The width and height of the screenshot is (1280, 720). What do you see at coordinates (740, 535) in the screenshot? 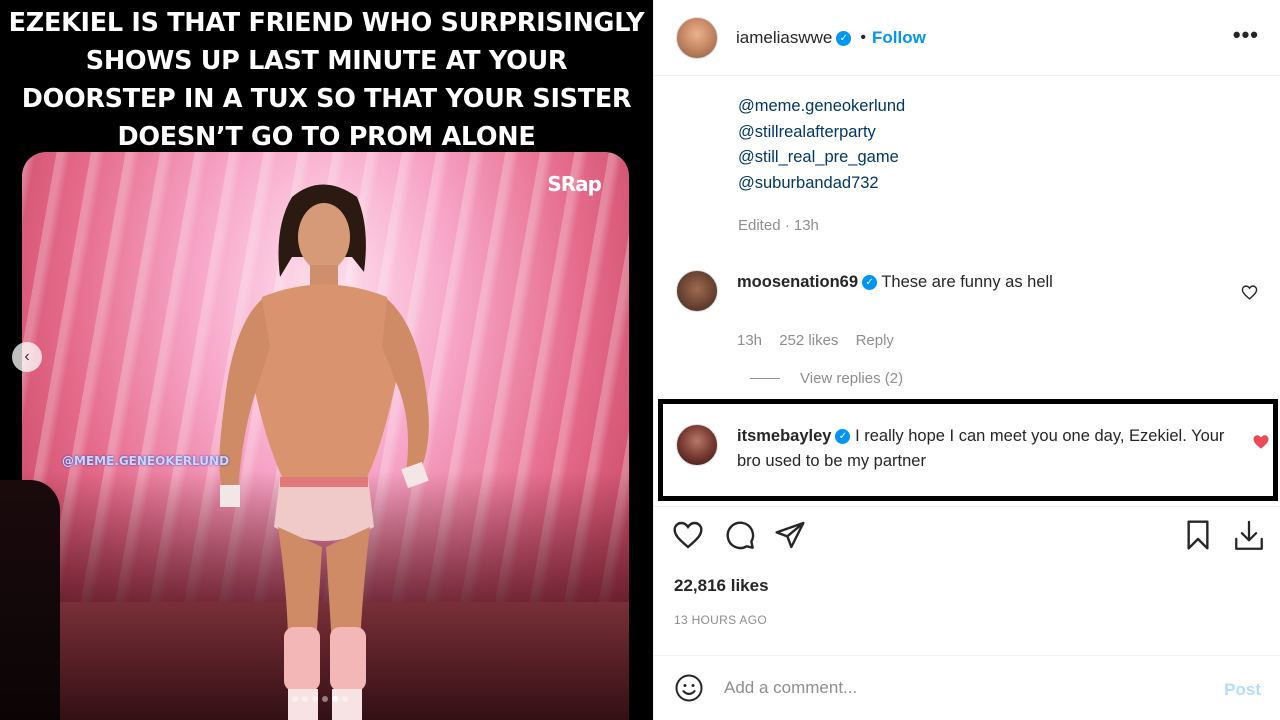
I see `comment-icon` at bounding box center [740, 535].